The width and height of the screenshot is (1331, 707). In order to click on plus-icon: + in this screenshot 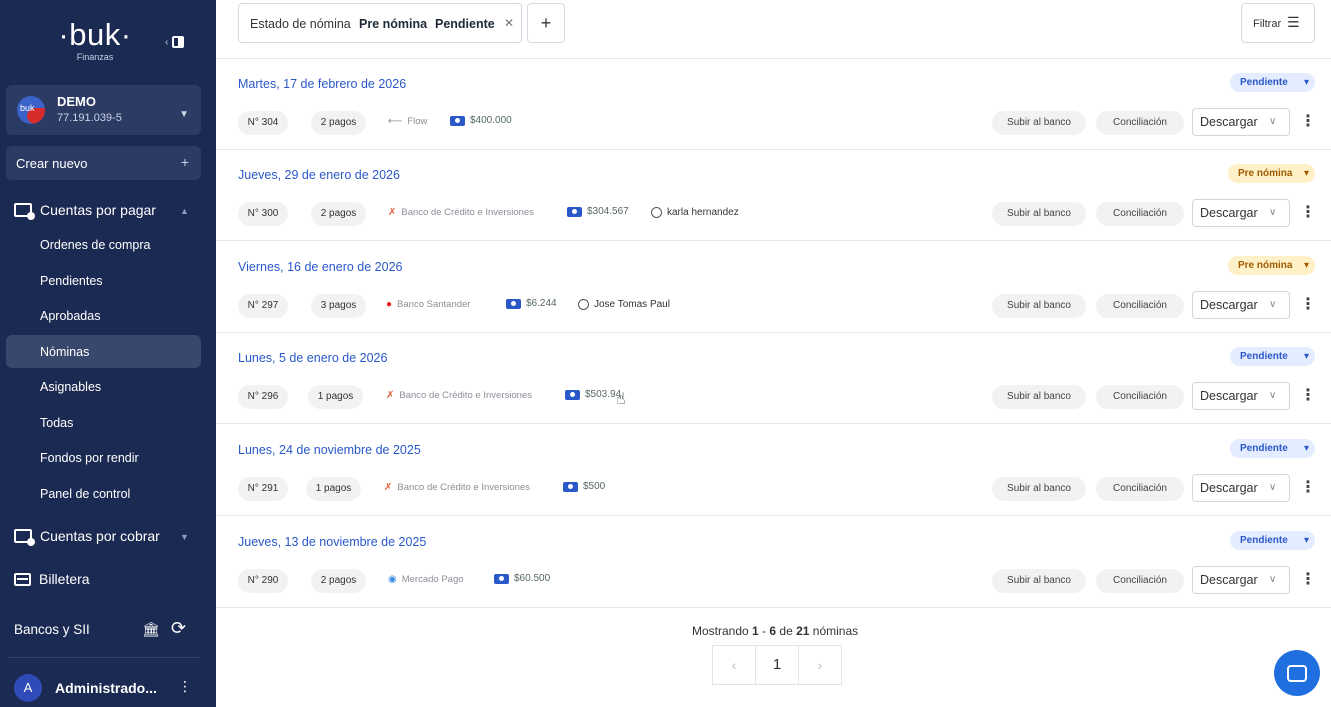, I will do `click(184, 162)`.